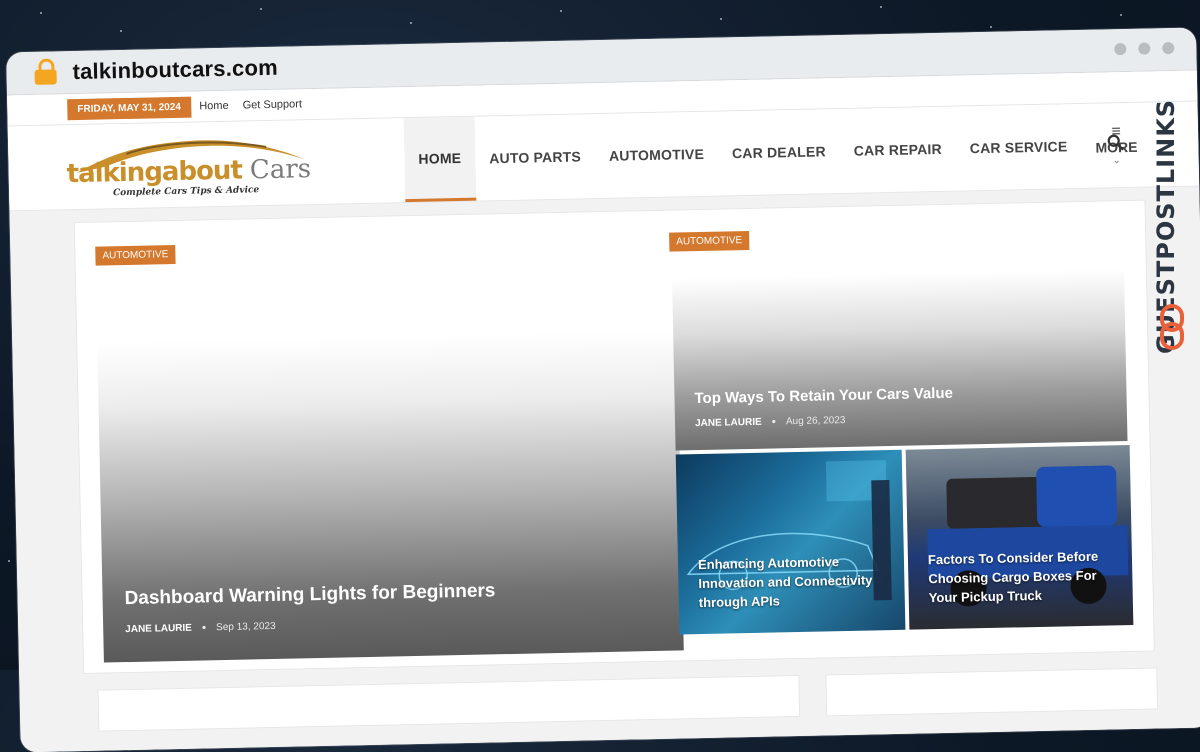 This screenshot has width=1200, height=752. I want to click on nav-item-automotive: AUTOMOTIVE, so click(656, 155).